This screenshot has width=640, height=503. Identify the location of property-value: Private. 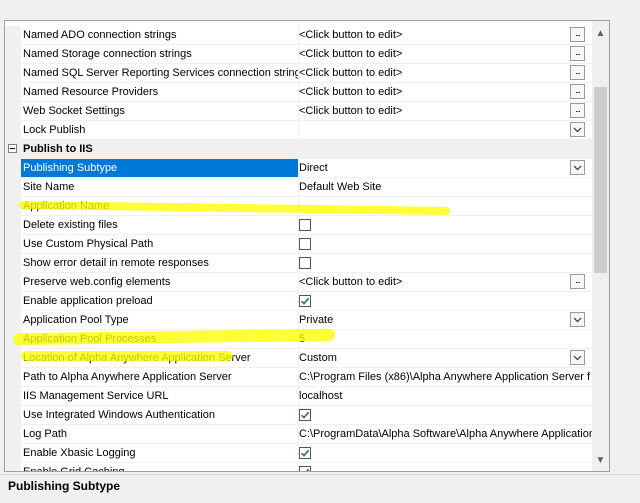
(445, 320).